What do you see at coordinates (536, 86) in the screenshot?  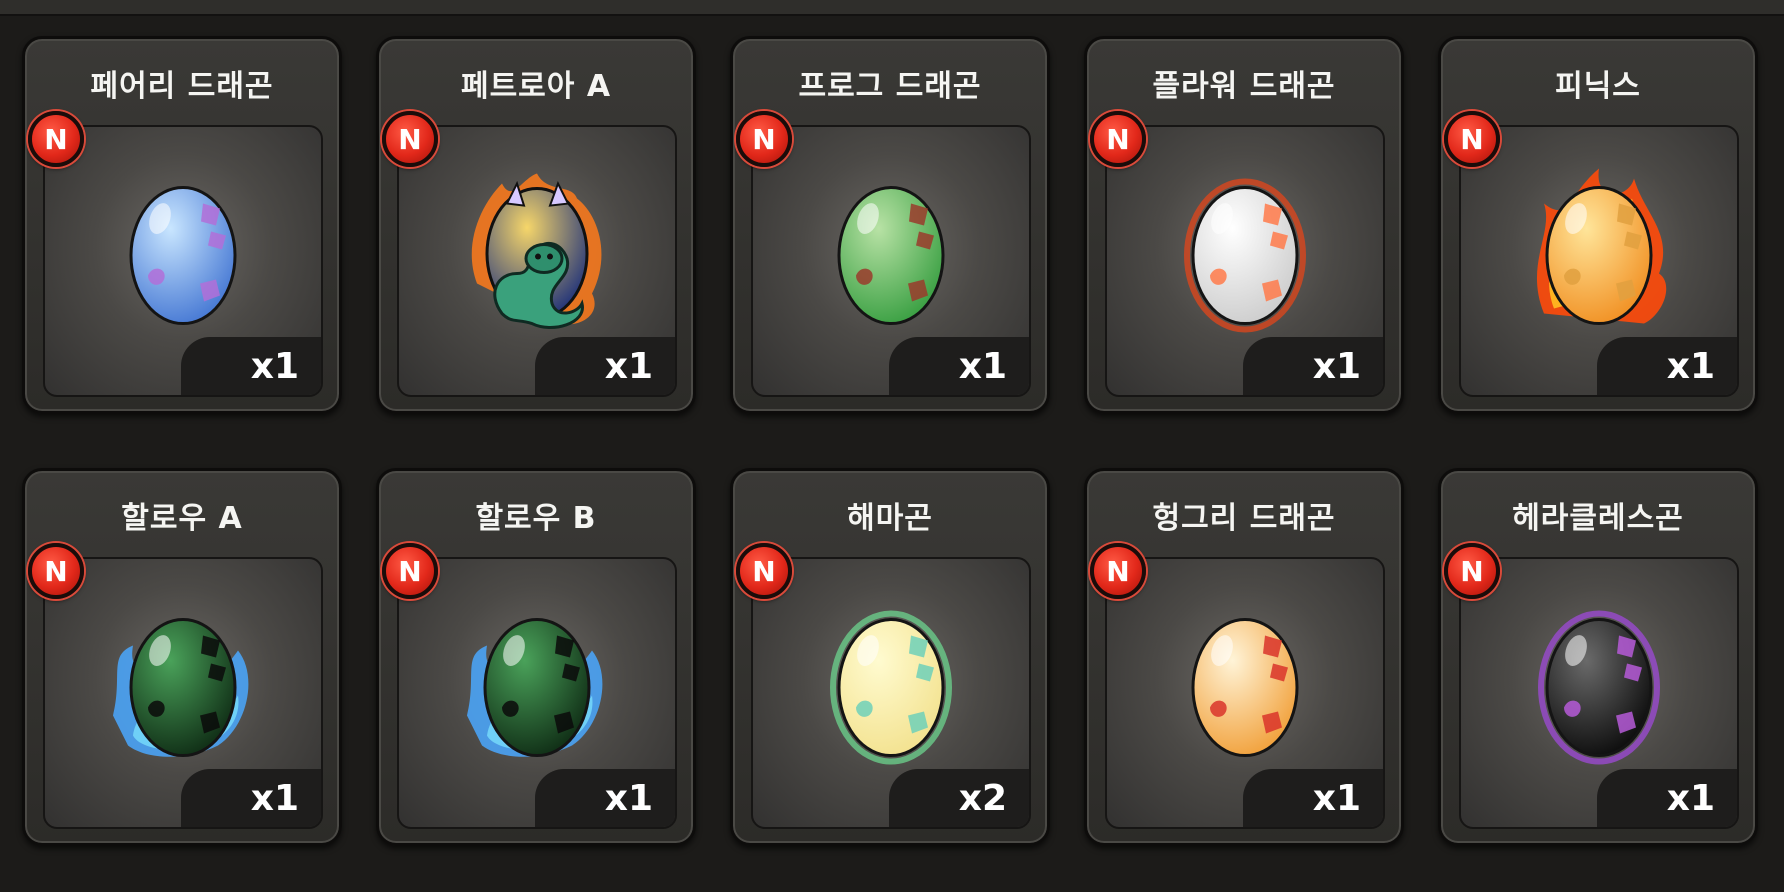 I see `egg-name: 페트로아 A` at bounding box center [536, 86].